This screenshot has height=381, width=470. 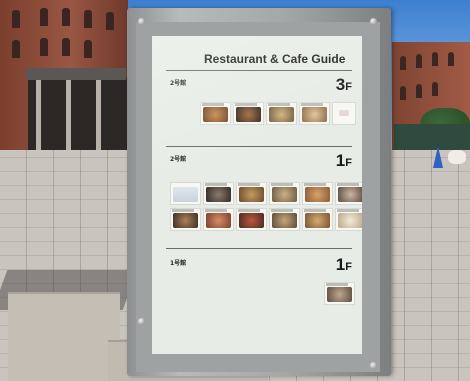 What do you see at coordinates (76, 74) in the screenshot?
I see `awning` at bounding box center [76, 74].